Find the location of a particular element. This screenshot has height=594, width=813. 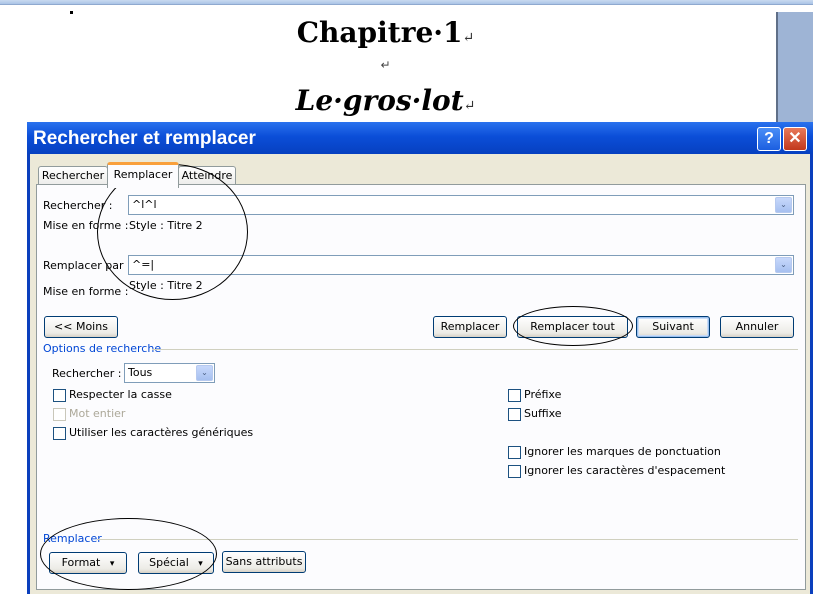

annotation-ellipse-replace-all is located at coordinates (573, 326).